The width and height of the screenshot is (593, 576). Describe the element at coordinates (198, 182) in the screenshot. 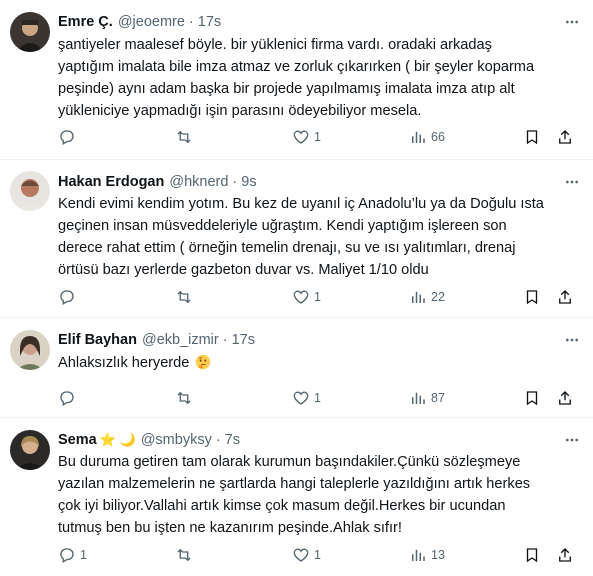

I see `author-handle: @hknerd` at that location.